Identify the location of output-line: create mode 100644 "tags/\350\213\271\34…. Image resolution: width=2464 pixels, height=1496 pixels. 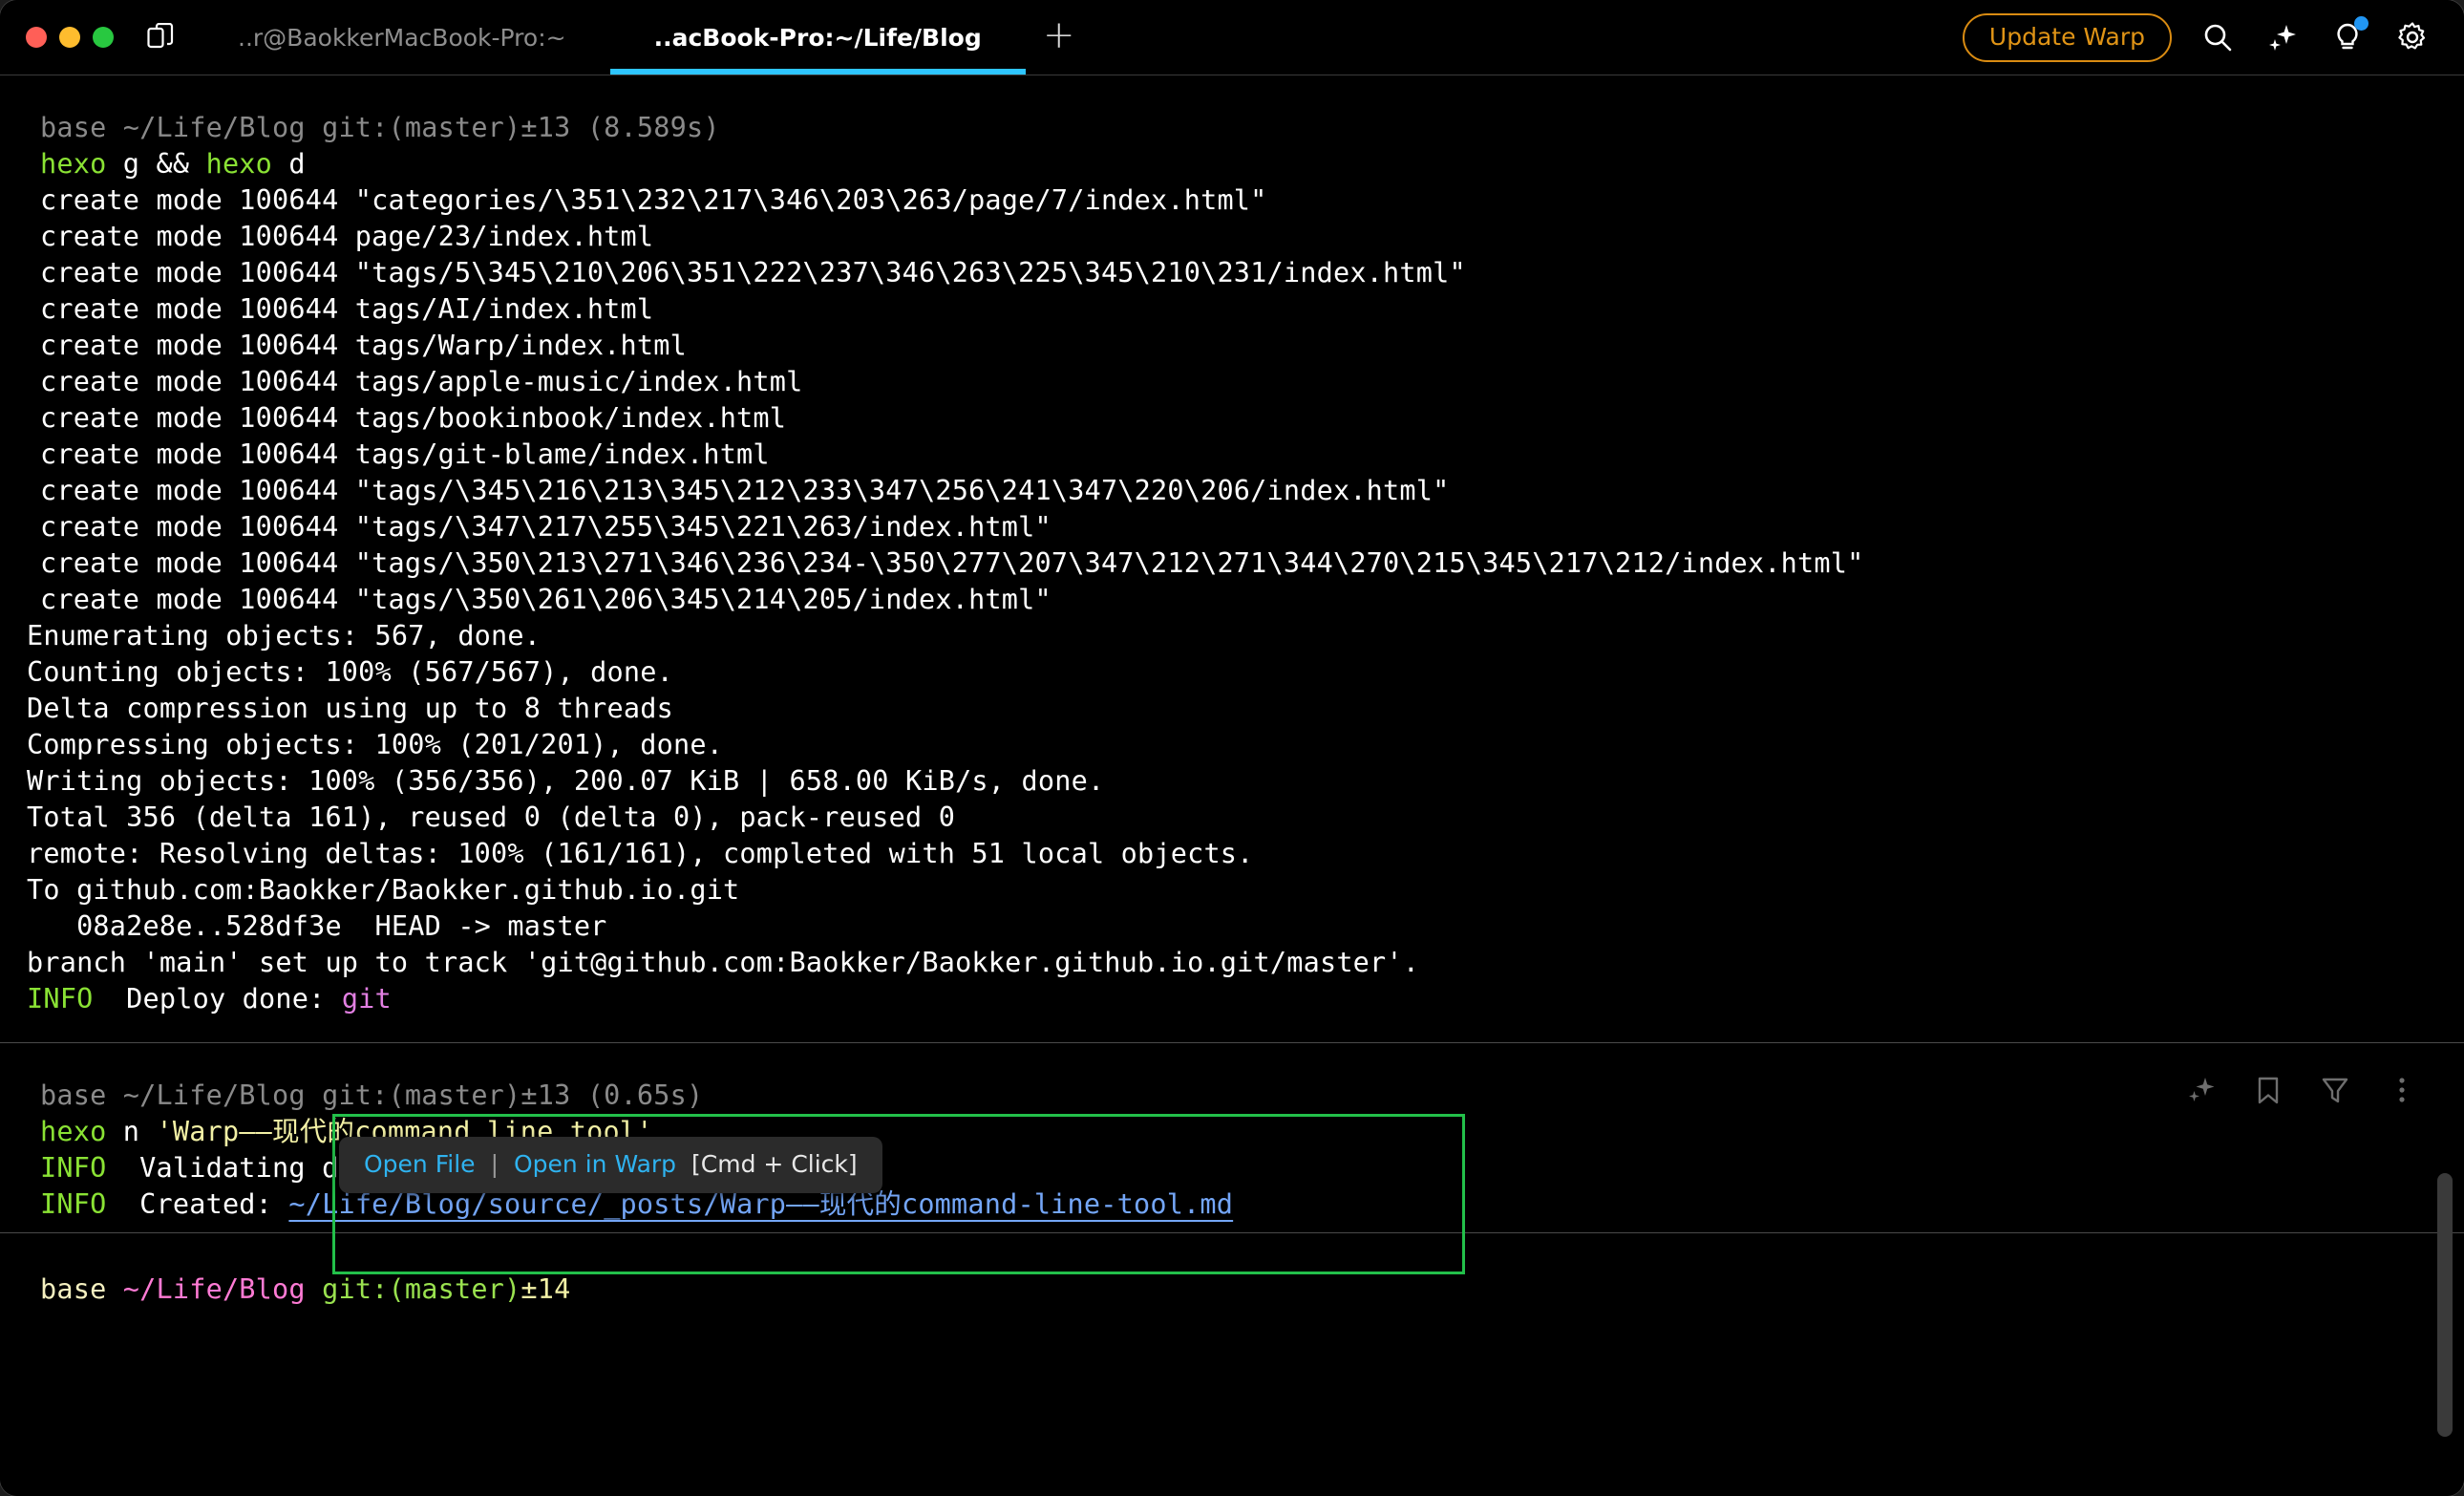
(952, 563).